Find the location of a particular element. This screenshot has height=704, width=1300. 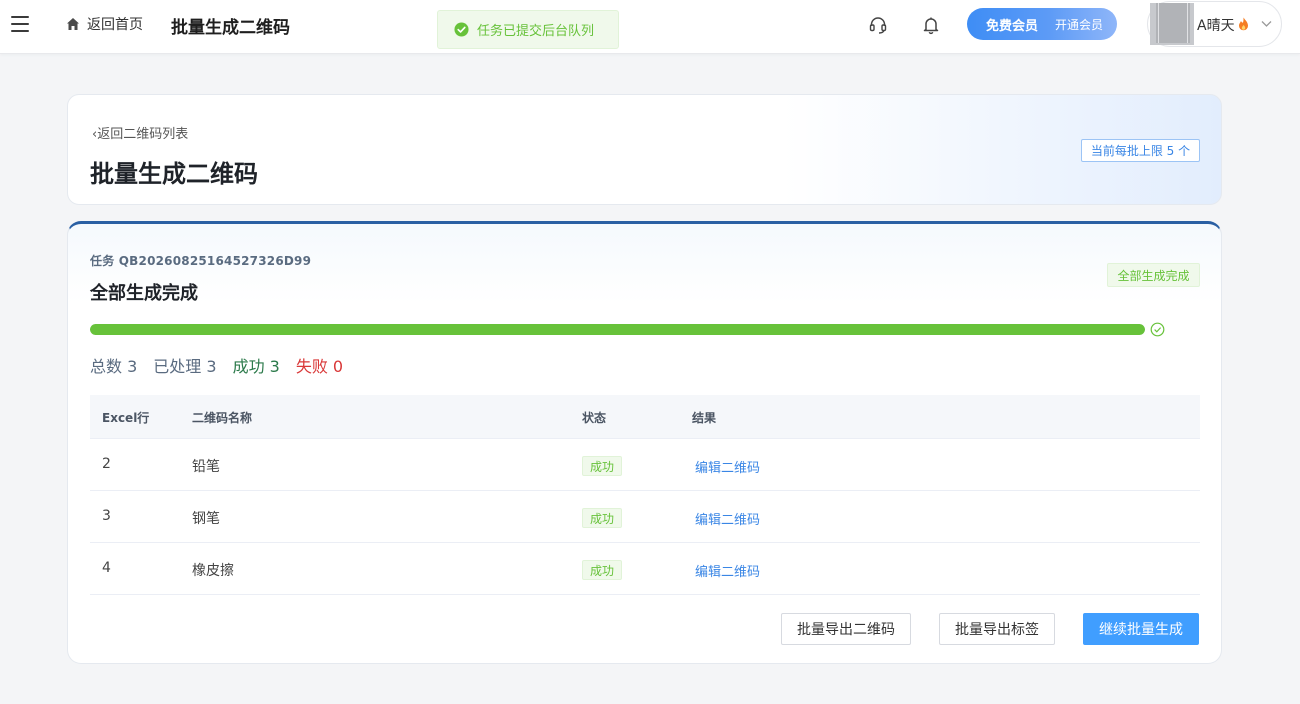

headset-icon is located at coordinates (878, 25).